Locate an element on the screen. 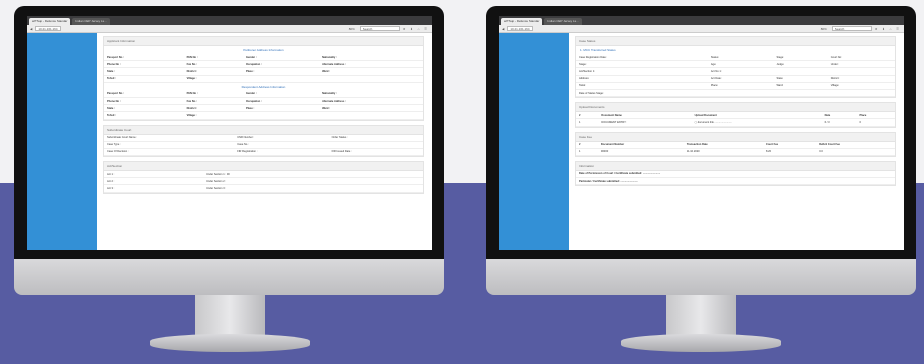 The image size is (924, 364). table-row: Act 2 : Under Section 2 : is located at coordinates (263, 181).